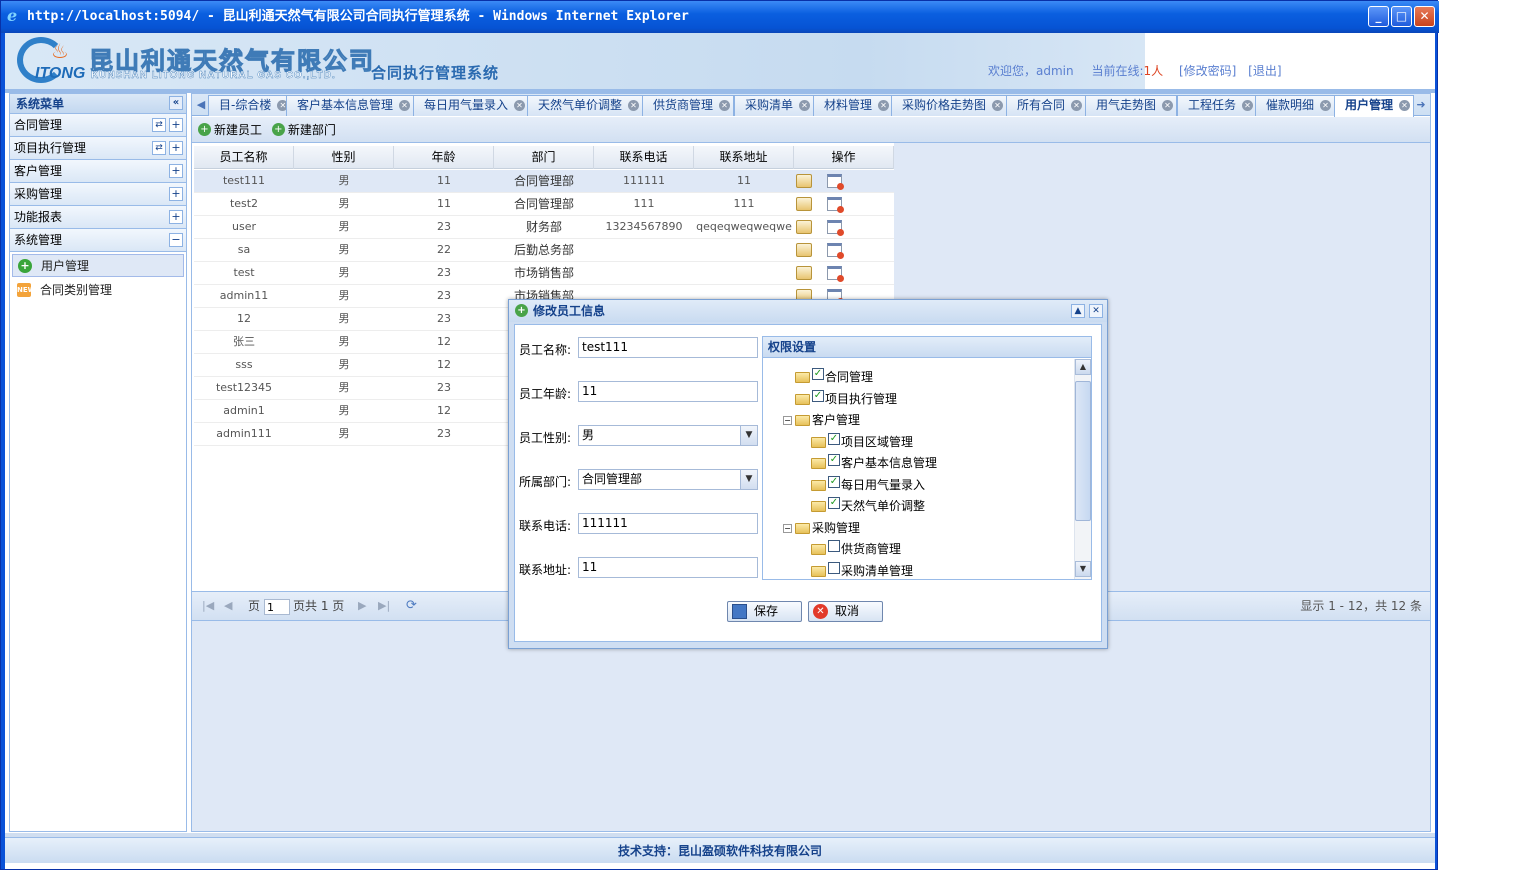 This screenshot has width=1528, height=870. Describe the element at coordinates (774, 105) in the screenshot. I see `tab-purchase-list: 采购清单 ✕` at that location.